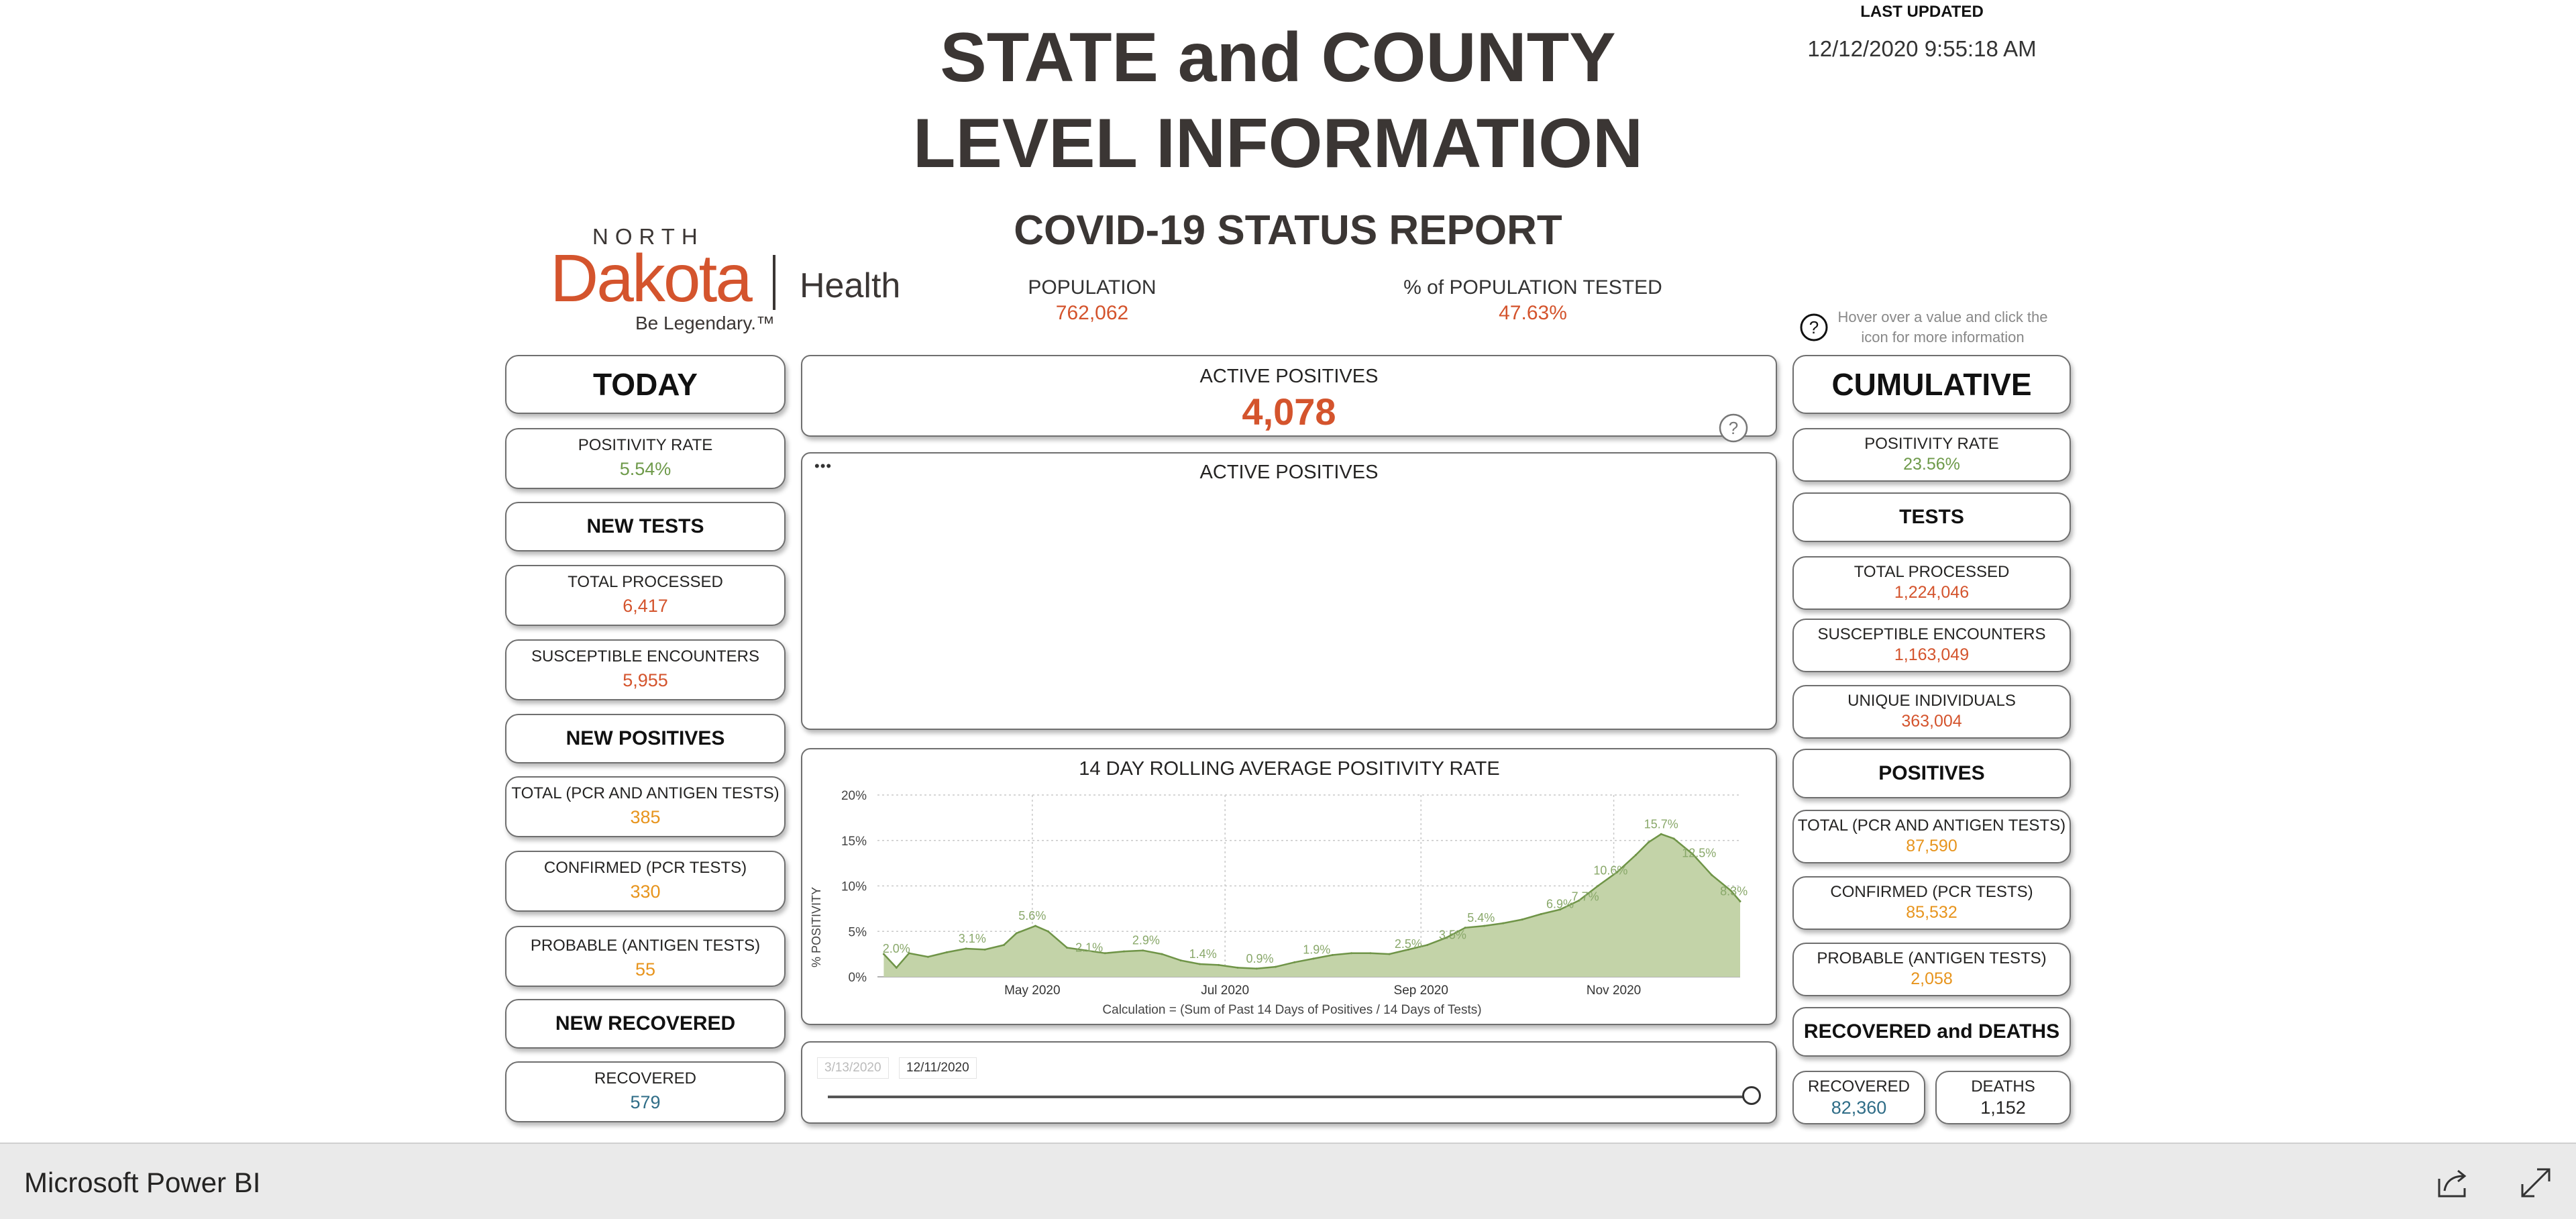 The height and width of the screenshot is (1219, 2576). Describe the element at coordinates (1931, 701) in the screenshot. I see `cum-unique-label: UNIQUE INDIVIDUALS` at that location.